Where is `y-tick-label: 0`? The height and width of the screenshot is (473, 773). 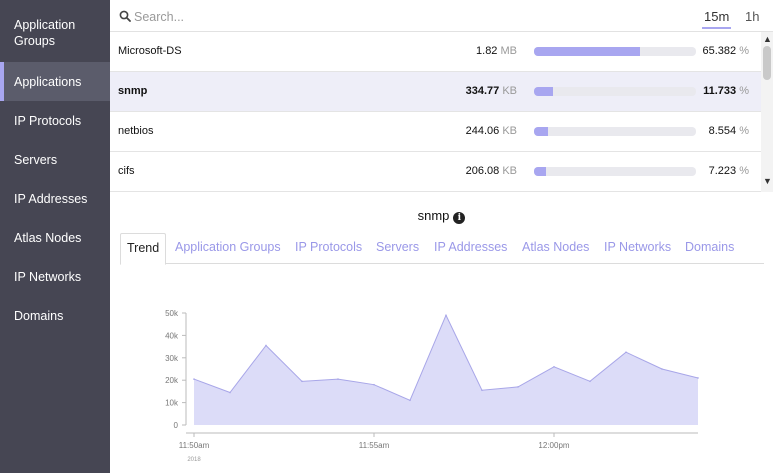 y-tick-label: 0 is located at coordinates (176, 425).